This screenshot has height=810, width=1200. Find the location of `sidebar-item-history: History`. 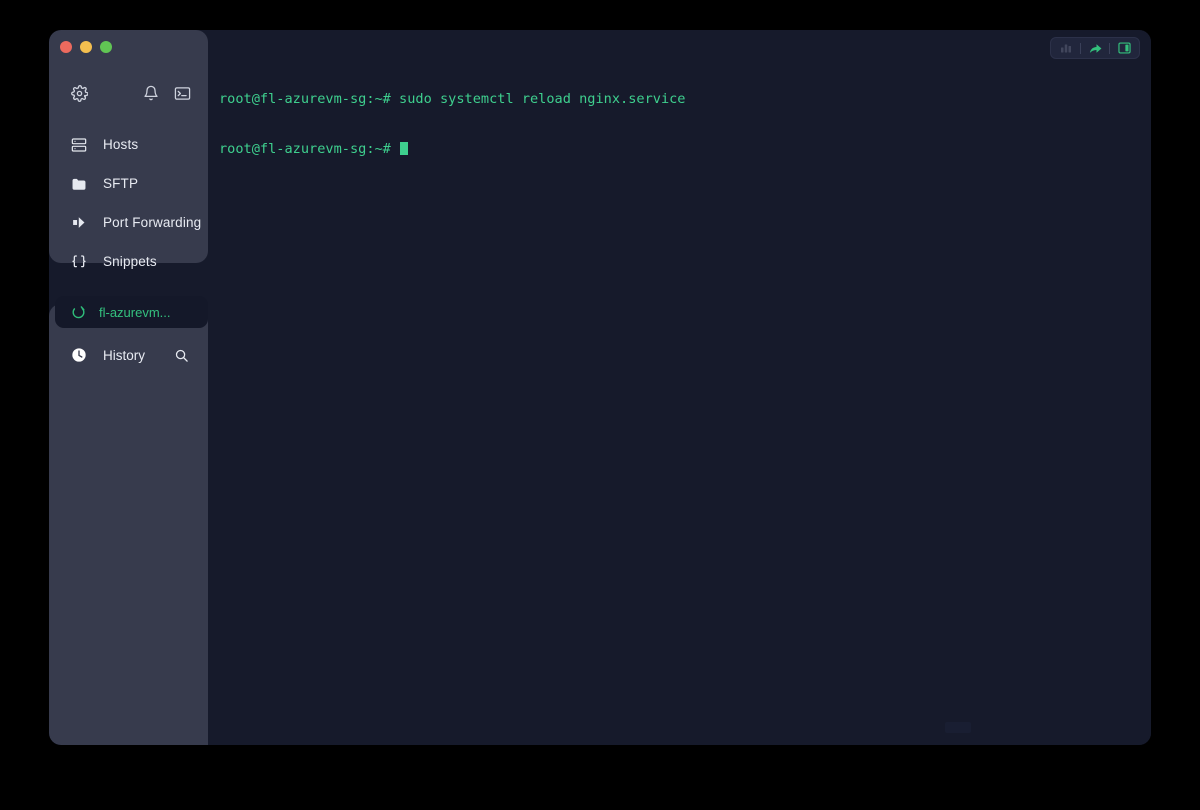

sidebar-item-history: History is located at coordinates (128, 355).